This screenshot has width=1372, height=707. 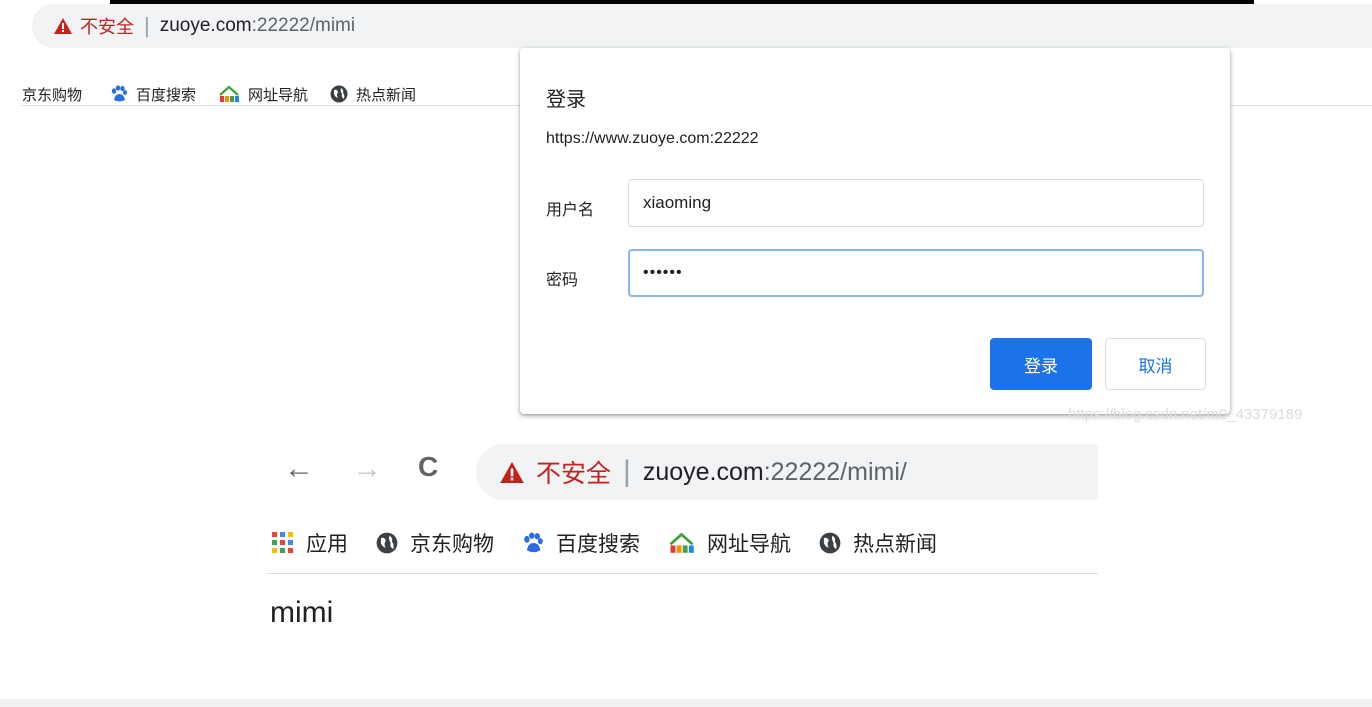 What do you see at coordinates (1185, 414) in the screenshot?
I see `watermark-text: https://blog.csdn.net/m0_43379189` at bounding box center [1185, 414].